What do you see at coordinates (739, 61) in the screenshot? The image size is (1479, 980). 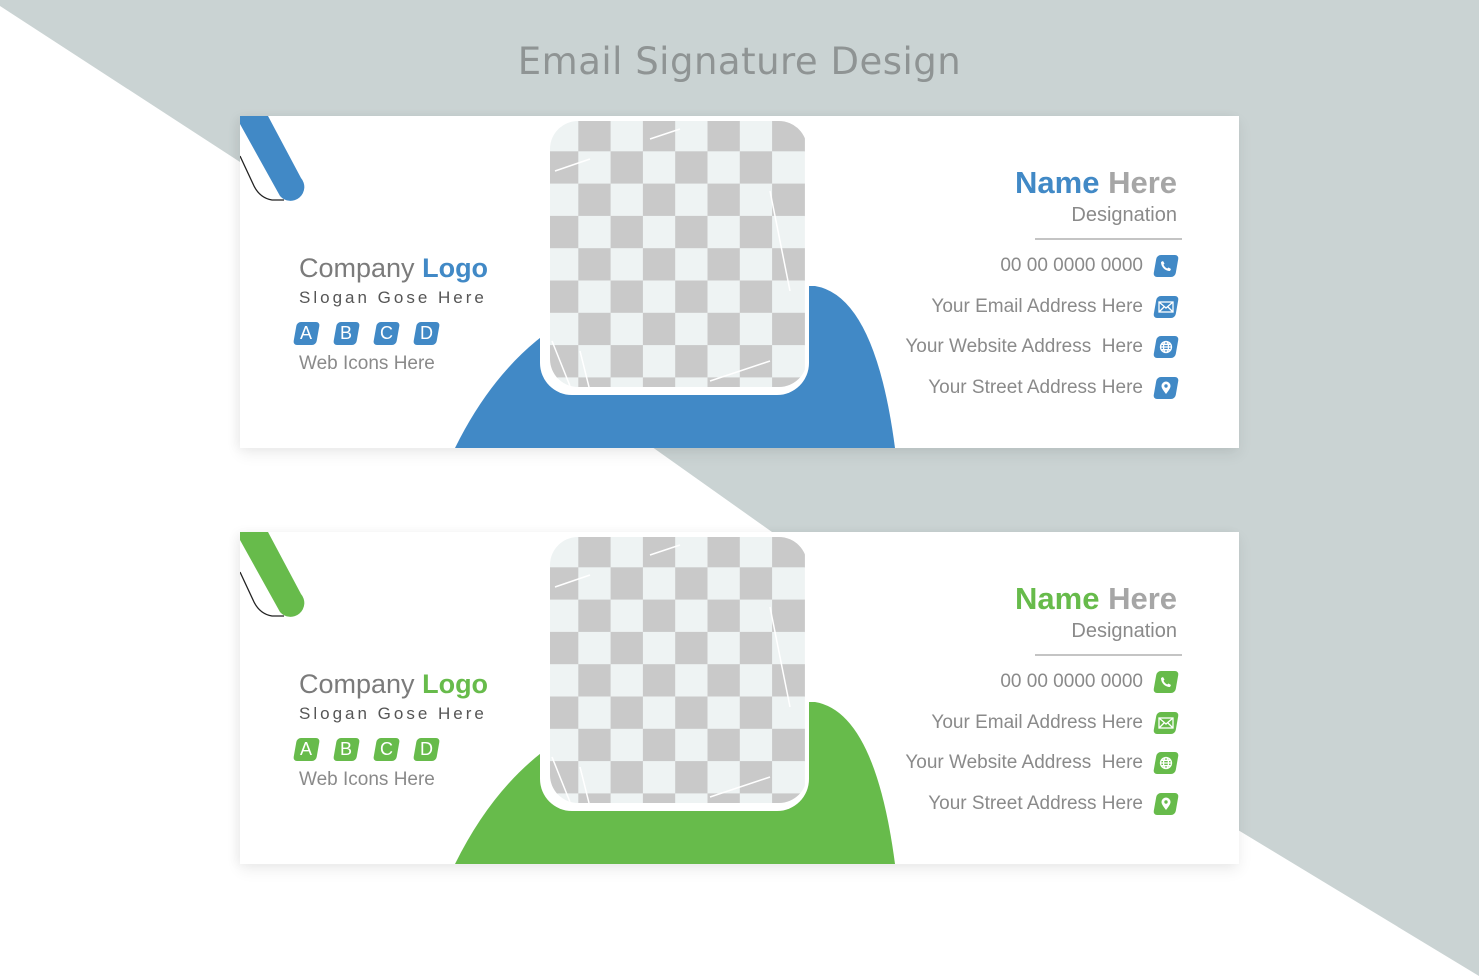 I see `page-title: Email Signature Design` at bounding box center [739, 61].